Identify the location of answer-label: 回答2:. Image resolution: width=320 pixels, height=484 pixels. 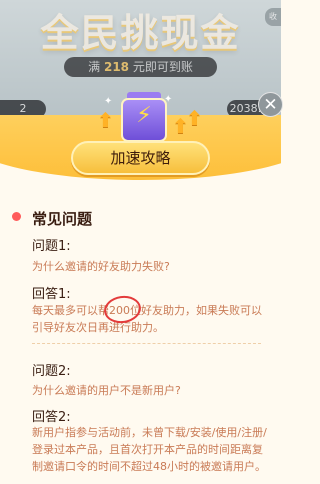
(51, 417).